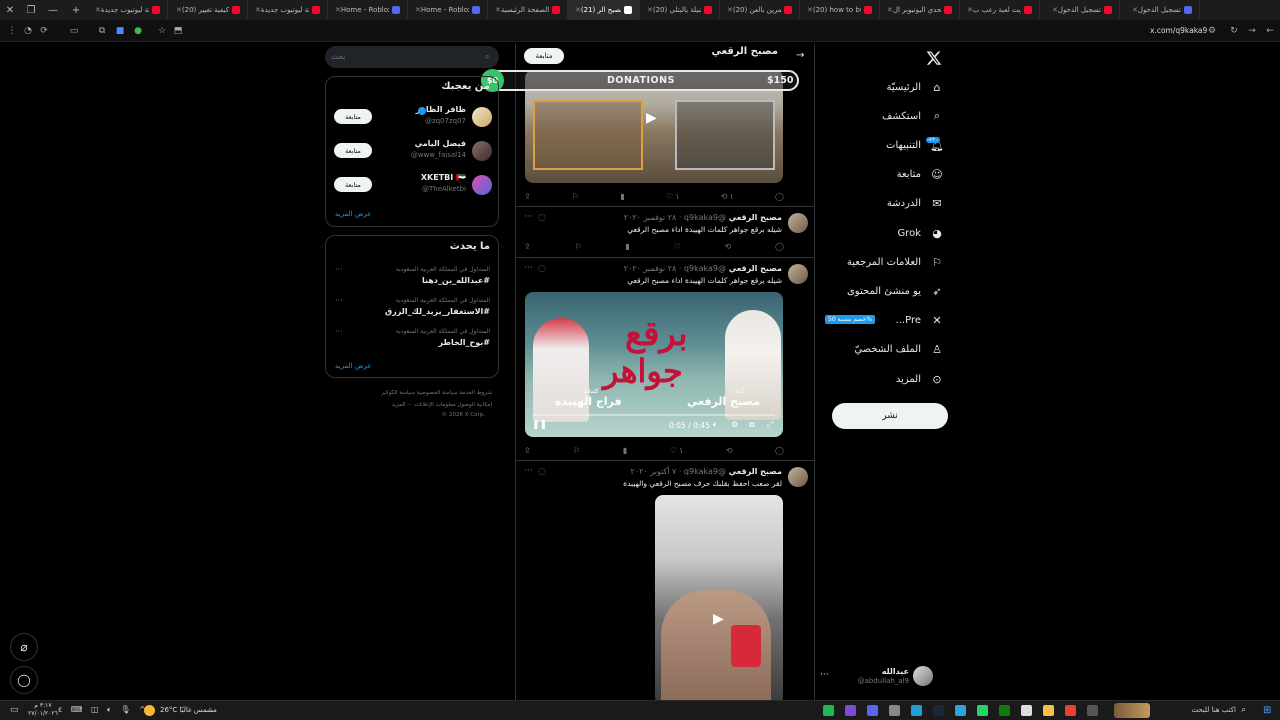 The image size is (1280, 720). Describe the element at coordinates (10, 10) in the screenshot. I see `window-close-button: ✕` at that location.